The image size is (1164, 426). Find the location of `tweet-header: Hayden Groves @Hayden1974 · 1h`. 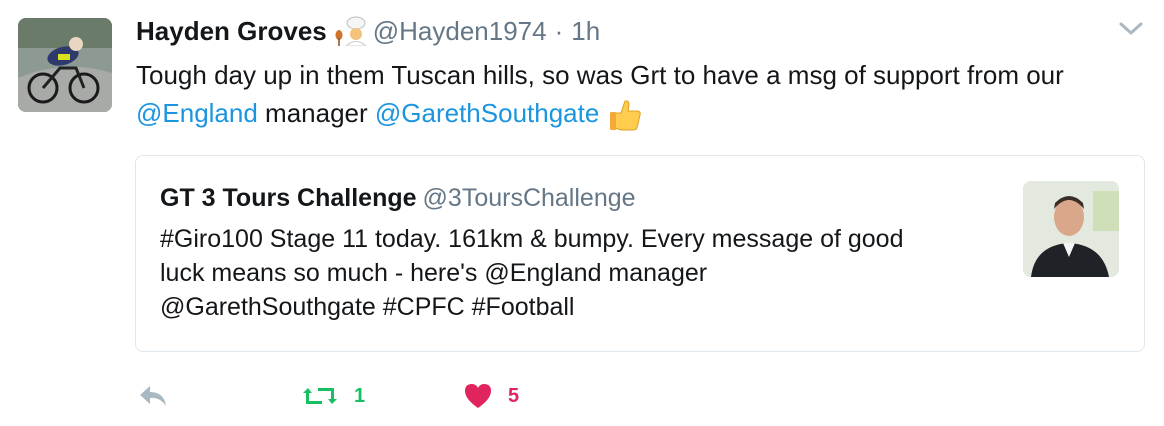

tweet-header: Hayden Groves @Hayden1974 · 1h is located at coordinates (368, 31).